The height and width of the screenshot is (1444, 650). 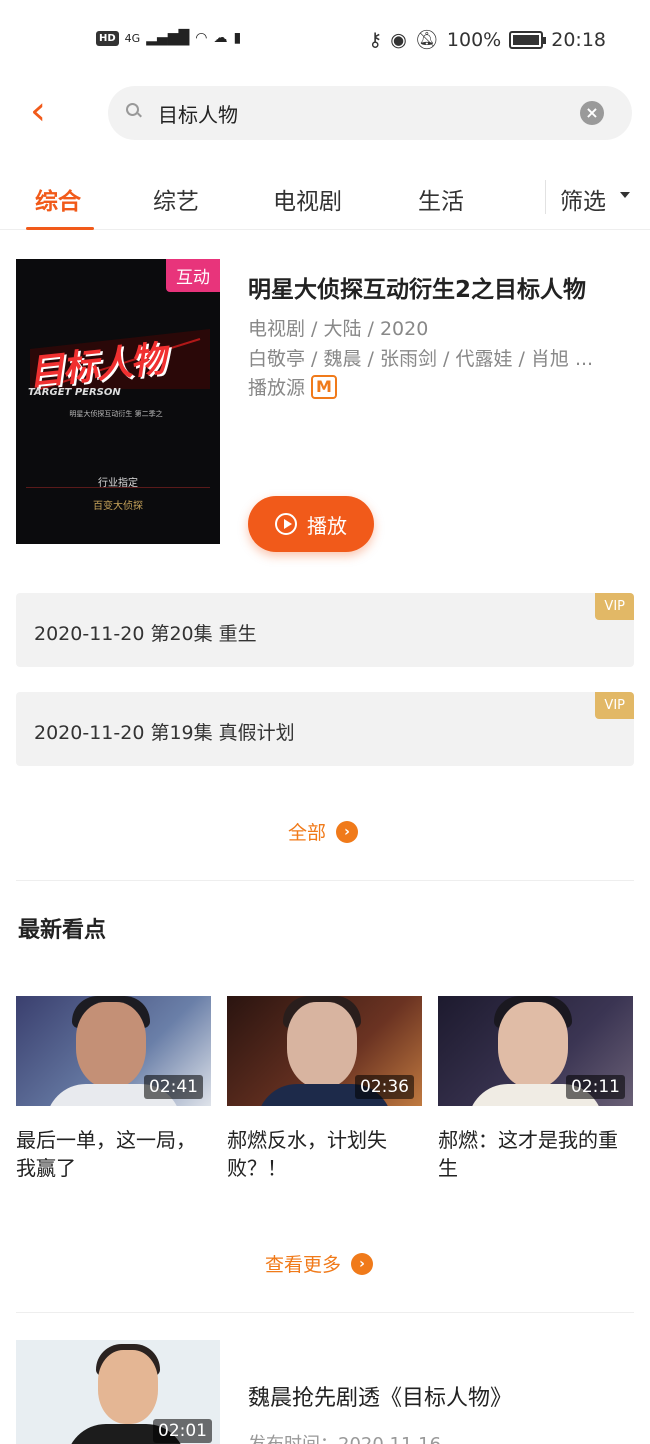 I want to click on clip-thumbnail: 02:41, so click(x=113, y=1051).